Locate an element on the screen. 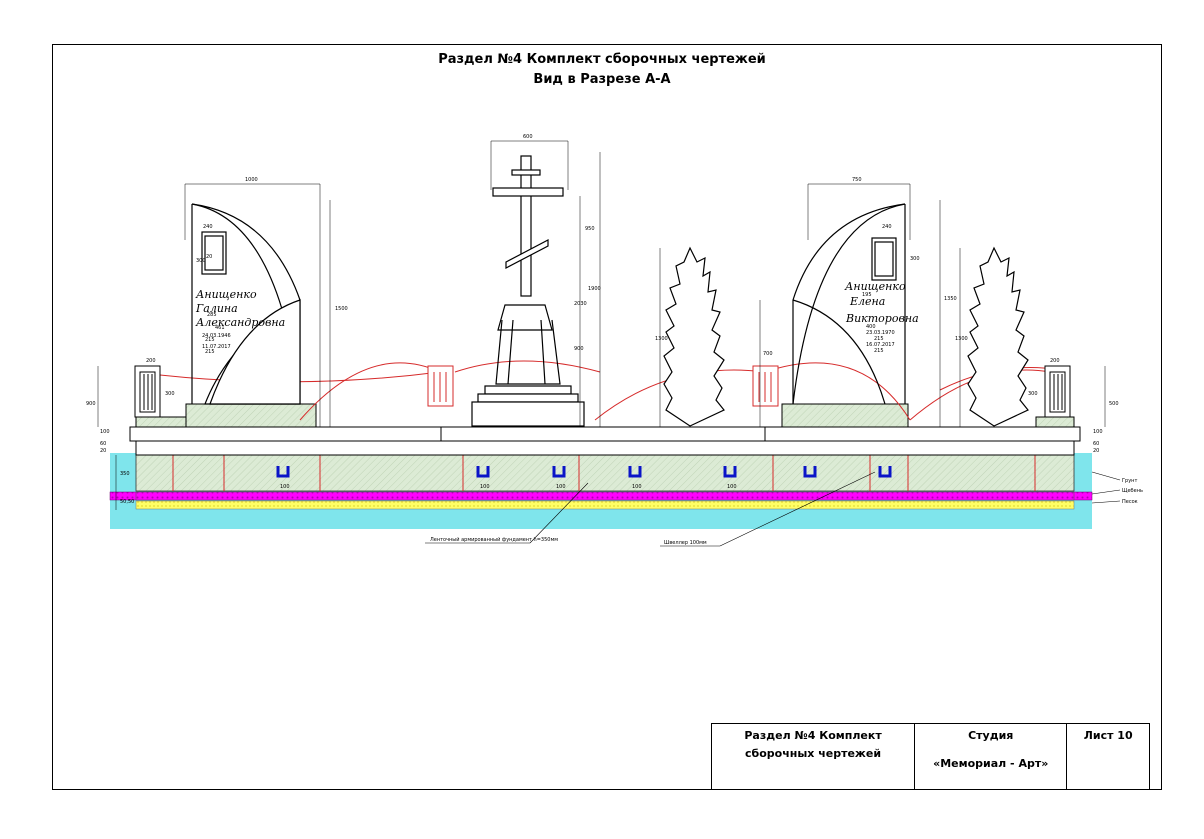  svg-text: 1900 is located at coordinates (594, 289).